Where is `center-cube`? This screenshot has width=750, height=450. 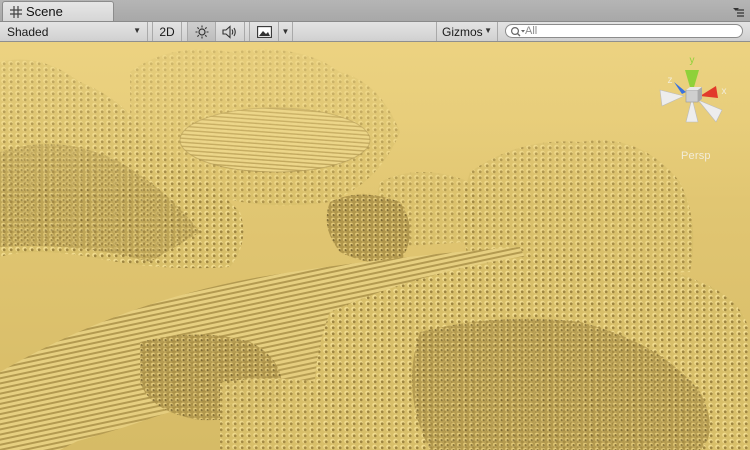 center-cube is located at coordinates (692, 96).